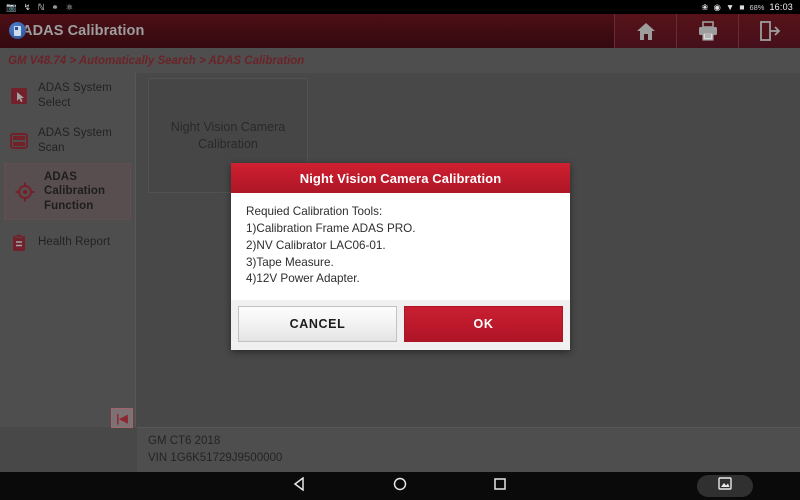  Describe the element at coordinates (36, 7) in the screenshot. I see `status-bar-left-icons: 📷 ↯ ℕ ⚭ ⚛` at that location.